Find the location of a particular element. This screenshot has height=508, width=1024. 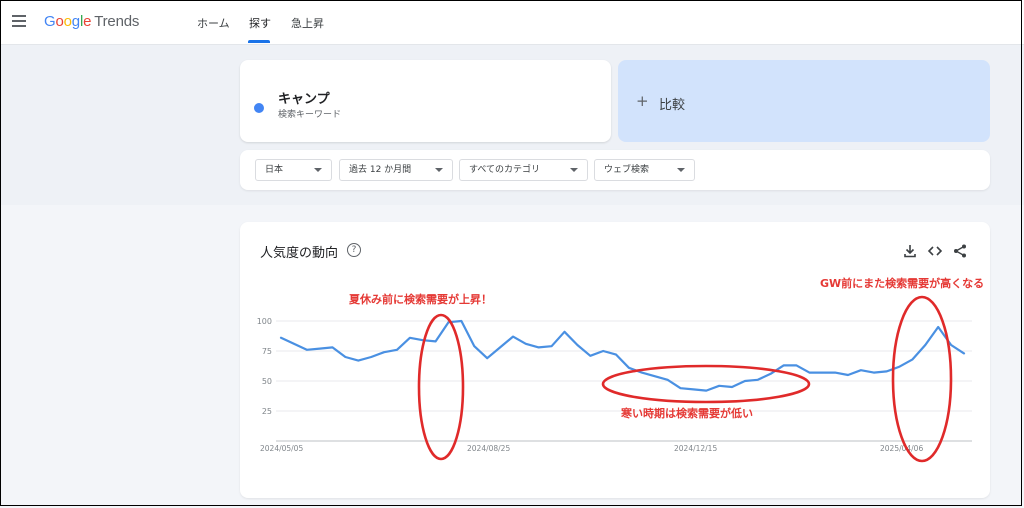

search-type-label: ウェブ検索 is located at coordinates (627, 170).